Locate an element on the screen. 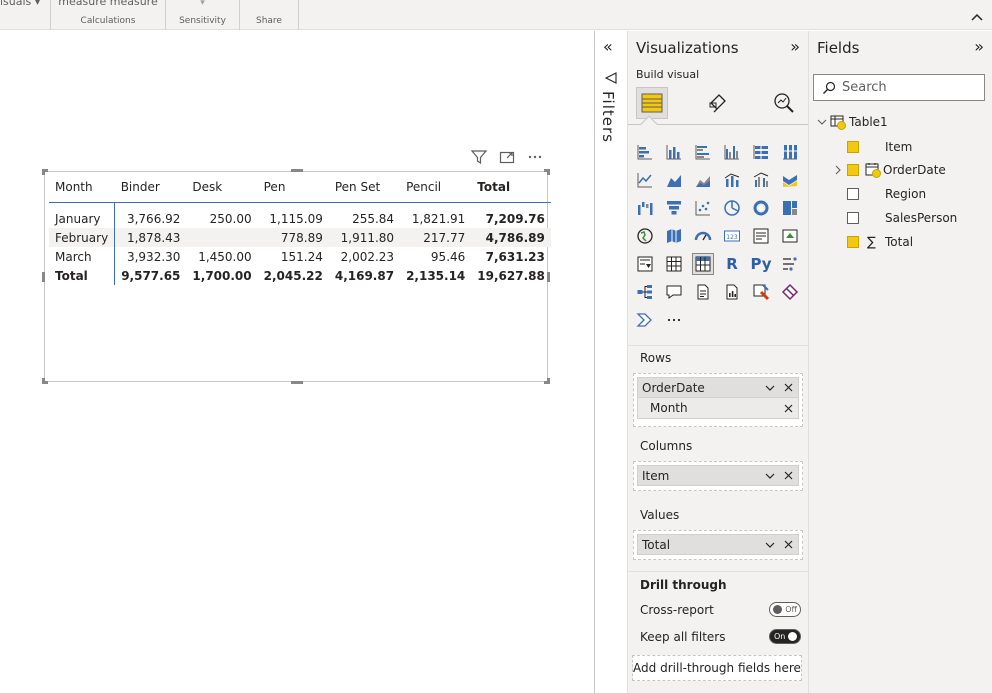 The image size is (992, 693). row-header-total: Total is located at coordinates (82, 275).